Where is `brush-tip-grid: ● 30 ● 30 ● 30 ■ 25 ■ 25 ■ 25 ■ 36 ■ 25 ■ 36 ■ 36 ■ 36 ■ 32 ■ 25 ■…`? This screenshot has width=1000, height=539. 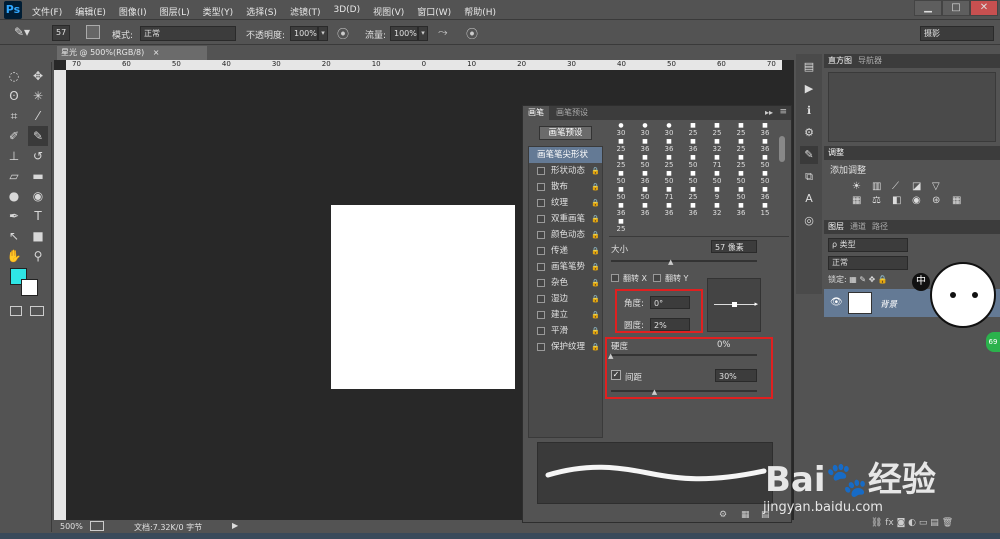
brush-tip-grid: ● 30 ● 30 ● 30 ■ 25 ■ 25 ■ 25 ■ 36 ■ 25 ■ 36 ■ 36 ■ 36 ■ 32 ■ 25 ■… is located at coordinates (693, 179).